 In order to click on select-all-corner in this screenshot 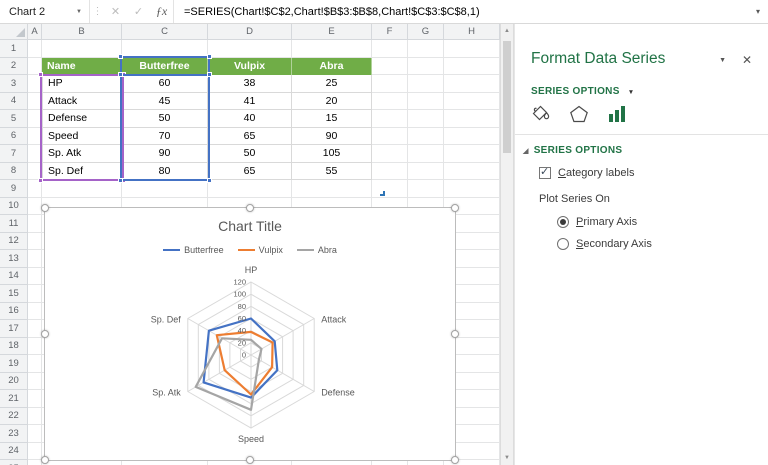, I will do `click(14, 32)`.